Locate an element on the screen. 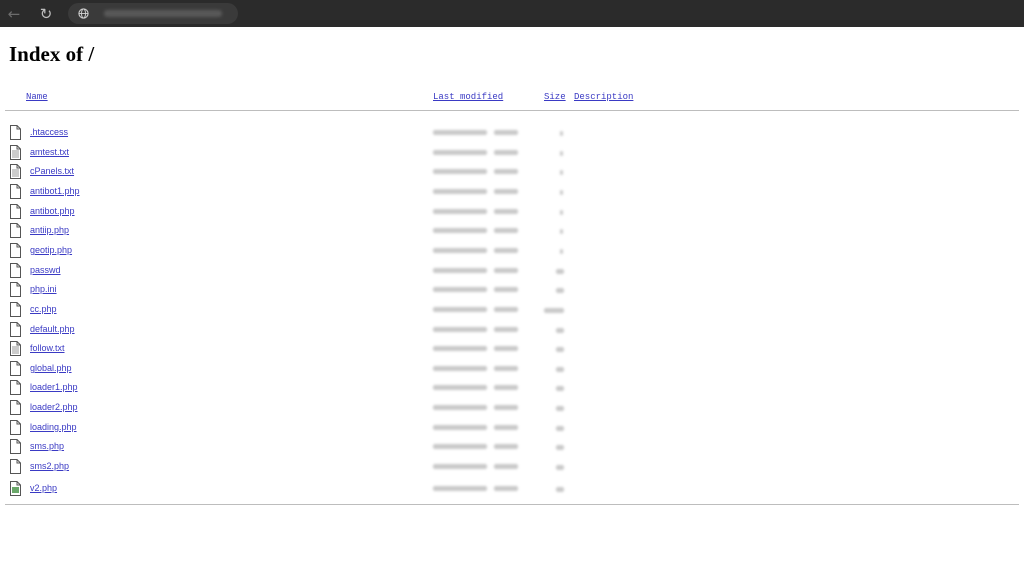 This screenshot has width=1024, height=582. file-row: antibot.php is located at coordinates (512, 217).